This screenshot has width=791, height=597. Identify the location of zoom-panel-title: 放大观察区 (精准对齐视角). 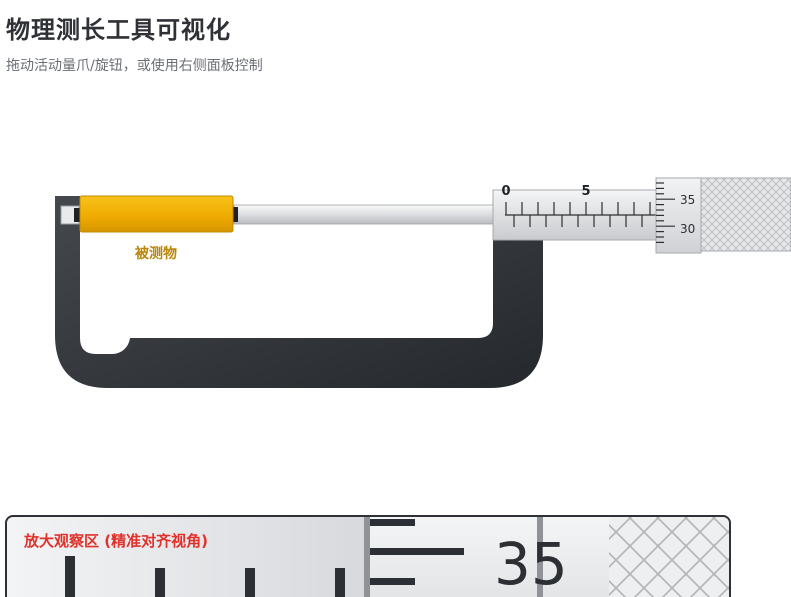
(115, 541).